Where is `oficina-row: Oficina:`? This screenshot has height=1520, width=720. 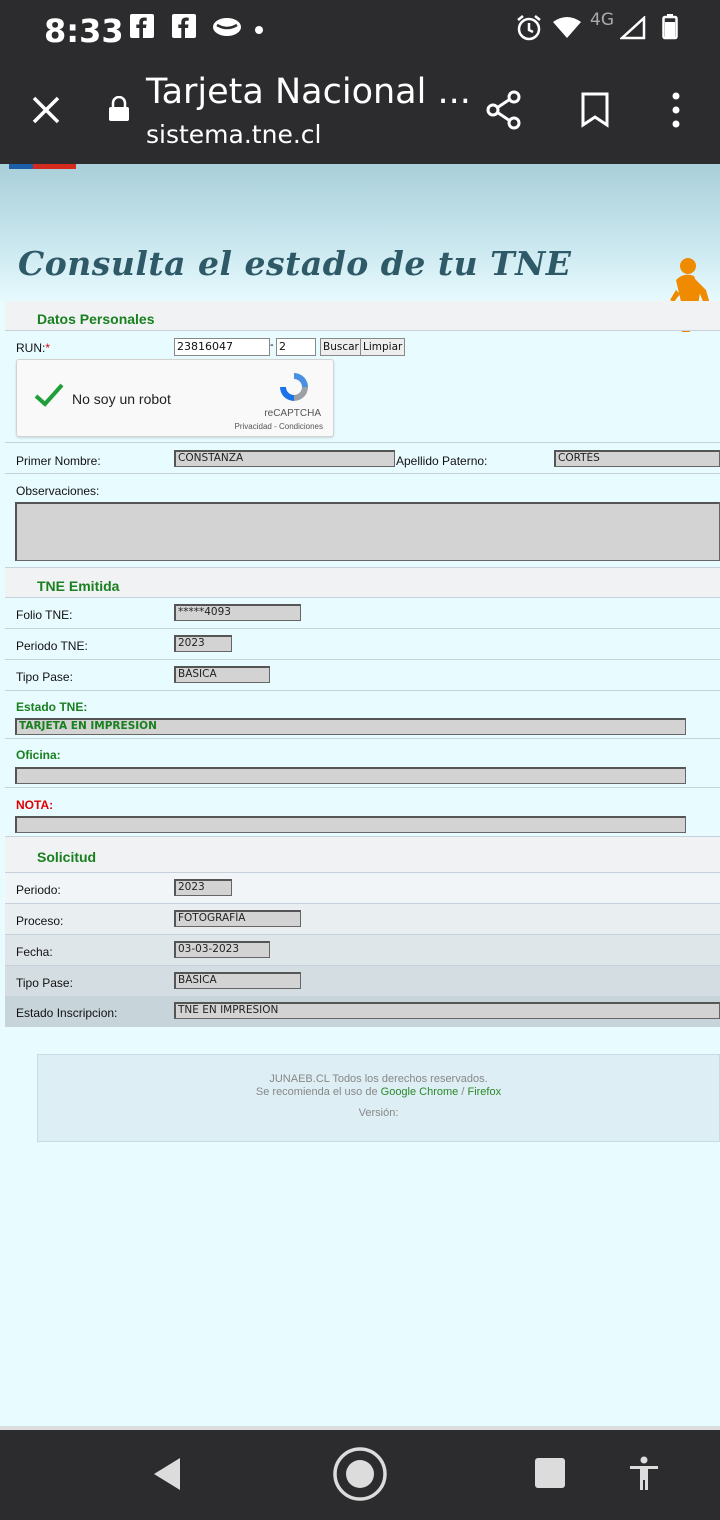
oficina-row: Oficina: is located at coordinates (362, 763).